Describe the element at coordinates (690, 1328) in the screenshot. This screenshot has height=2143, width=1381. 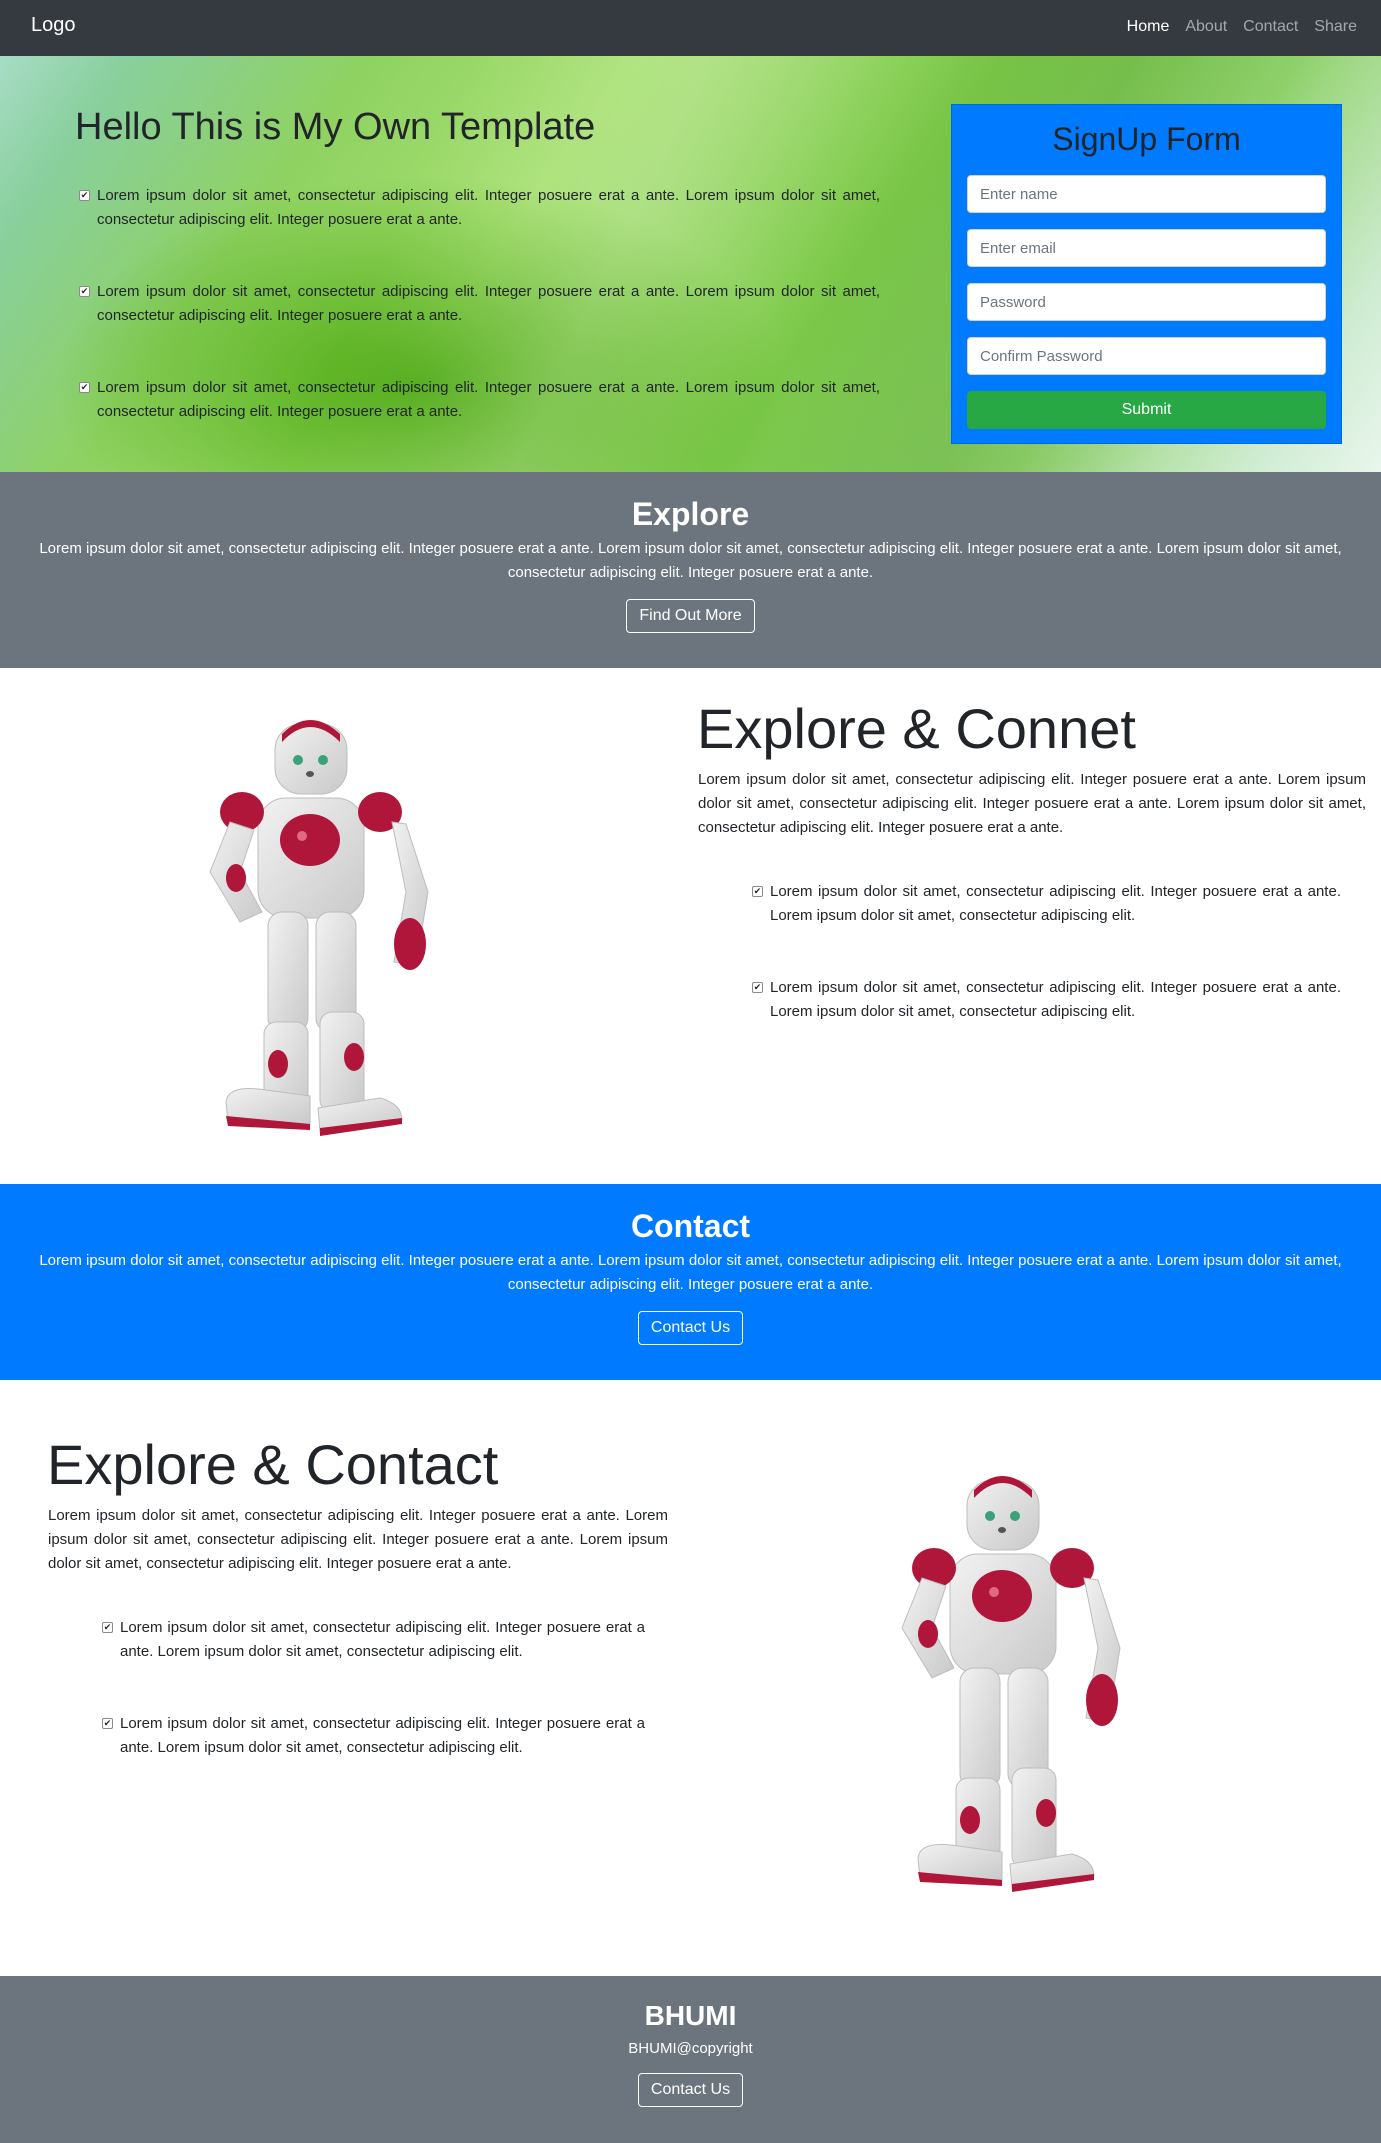
I see `contact-us-button: Contact Us` at that location.